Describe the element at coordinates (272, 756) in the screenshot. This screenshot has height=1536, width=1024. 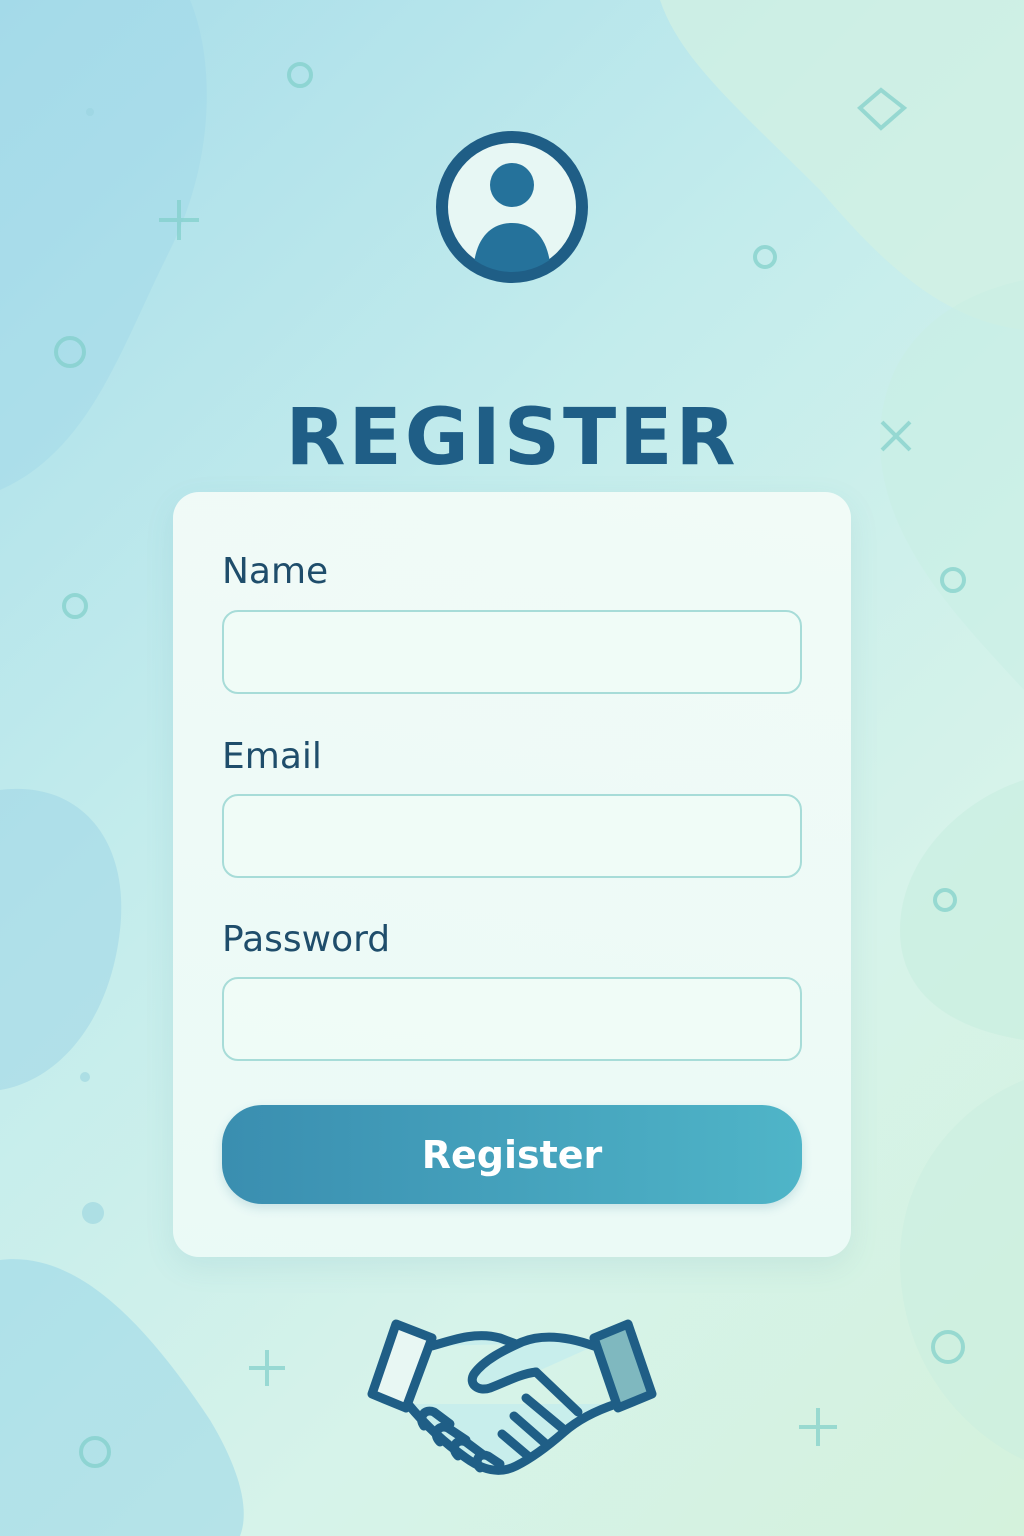
I see `email-label: Email` at that location.